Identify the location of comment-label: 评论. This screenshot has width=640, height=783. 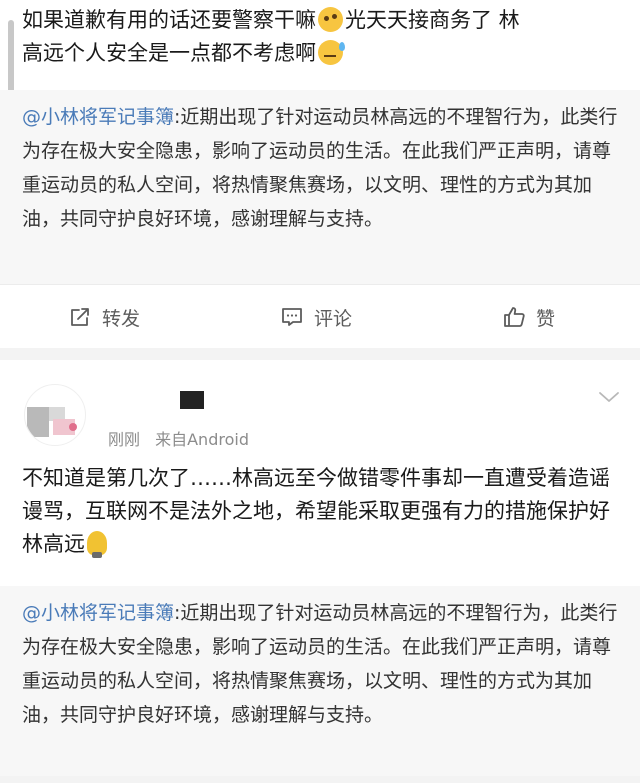
(333, 318).